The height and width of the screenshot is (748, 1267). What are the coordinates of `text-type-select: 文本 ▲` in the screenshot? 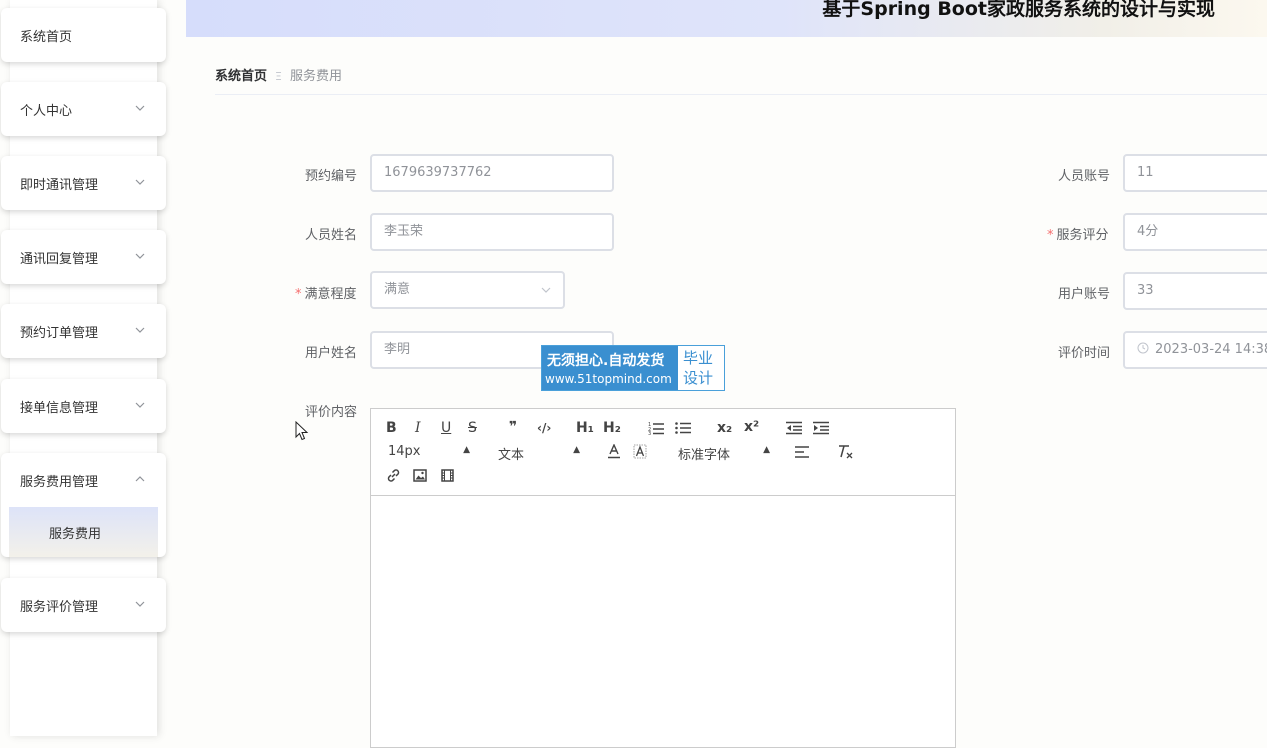 It's located at (539, 453).